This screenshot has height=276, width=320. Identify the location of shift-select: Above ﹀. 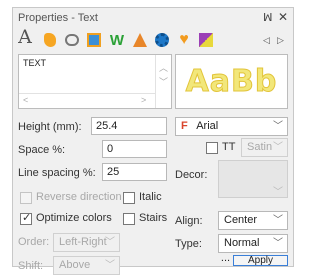
(86, 265).